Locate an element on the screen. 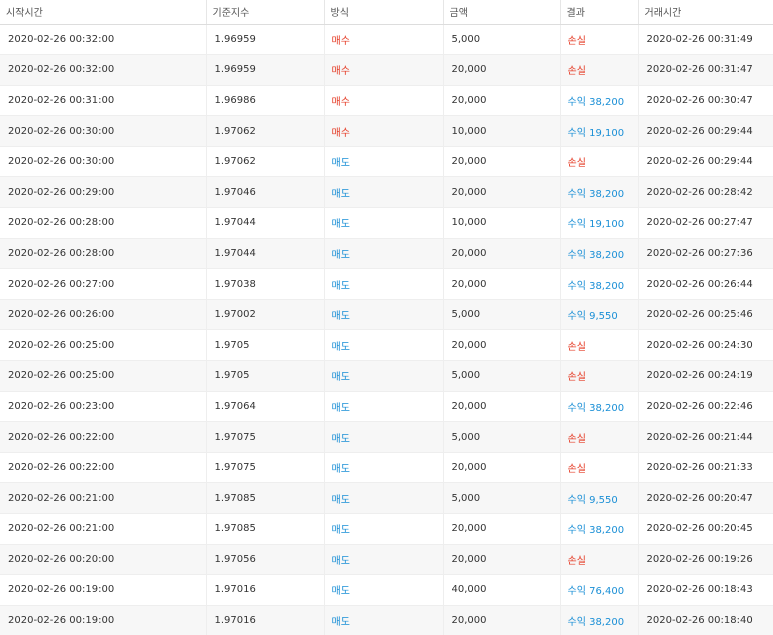  column-header-amount: 금액 is located at coordinates (502, 12).